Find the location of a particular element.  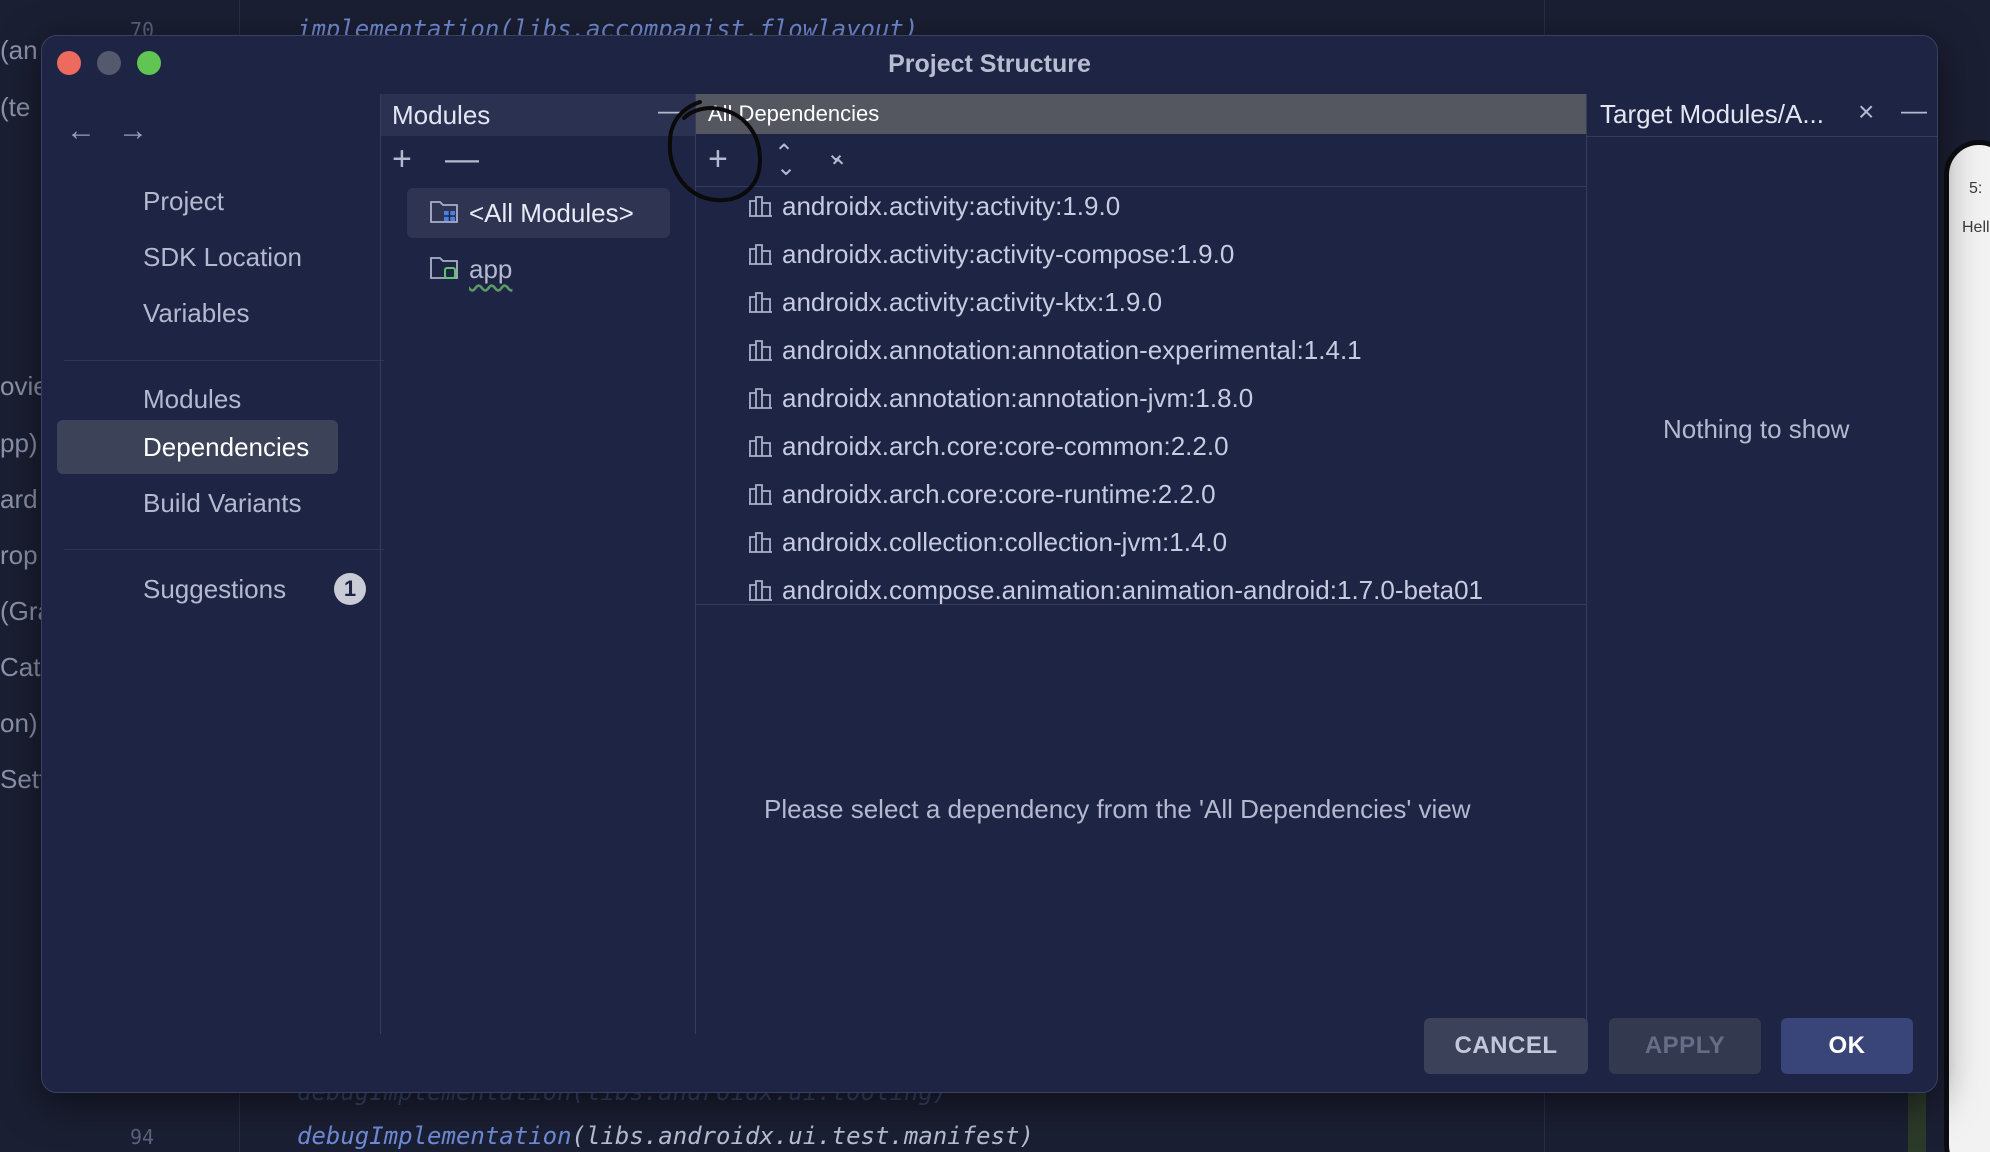

add-dependency-button: + is located at coordinates (718, 159).